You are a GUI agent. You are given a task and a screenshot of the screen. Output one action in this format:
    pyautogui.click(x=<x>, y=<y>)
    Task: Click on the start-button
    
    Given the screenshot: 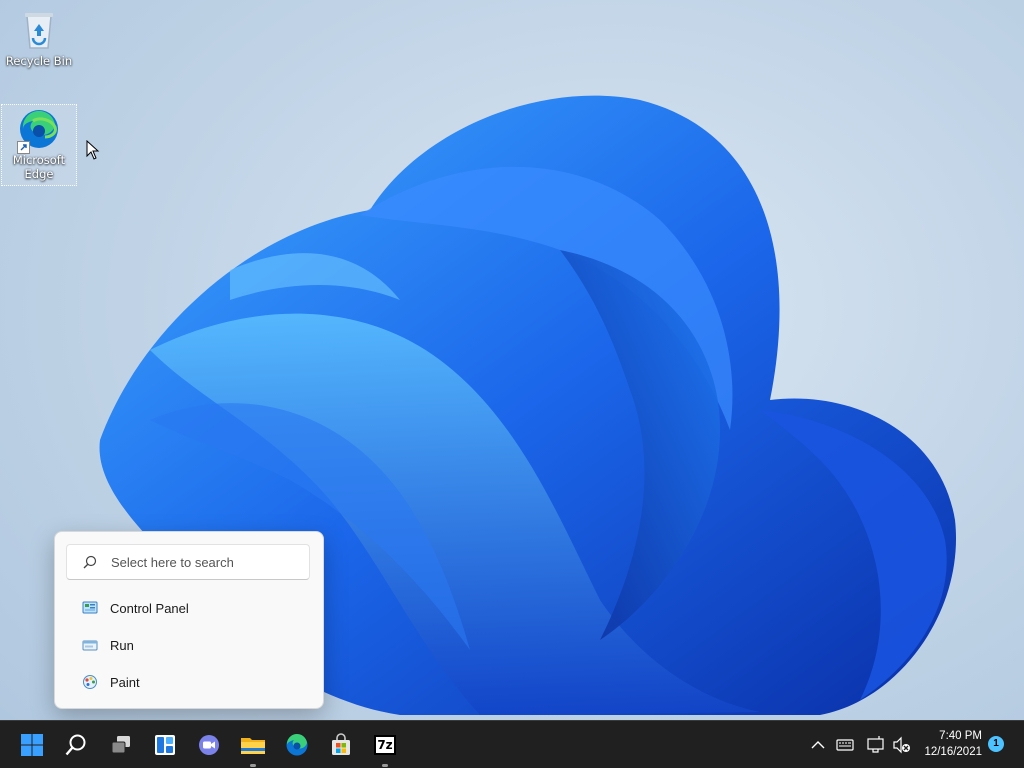 What is the action you would take?
    pyautogui.click(x=32, y=745)
    